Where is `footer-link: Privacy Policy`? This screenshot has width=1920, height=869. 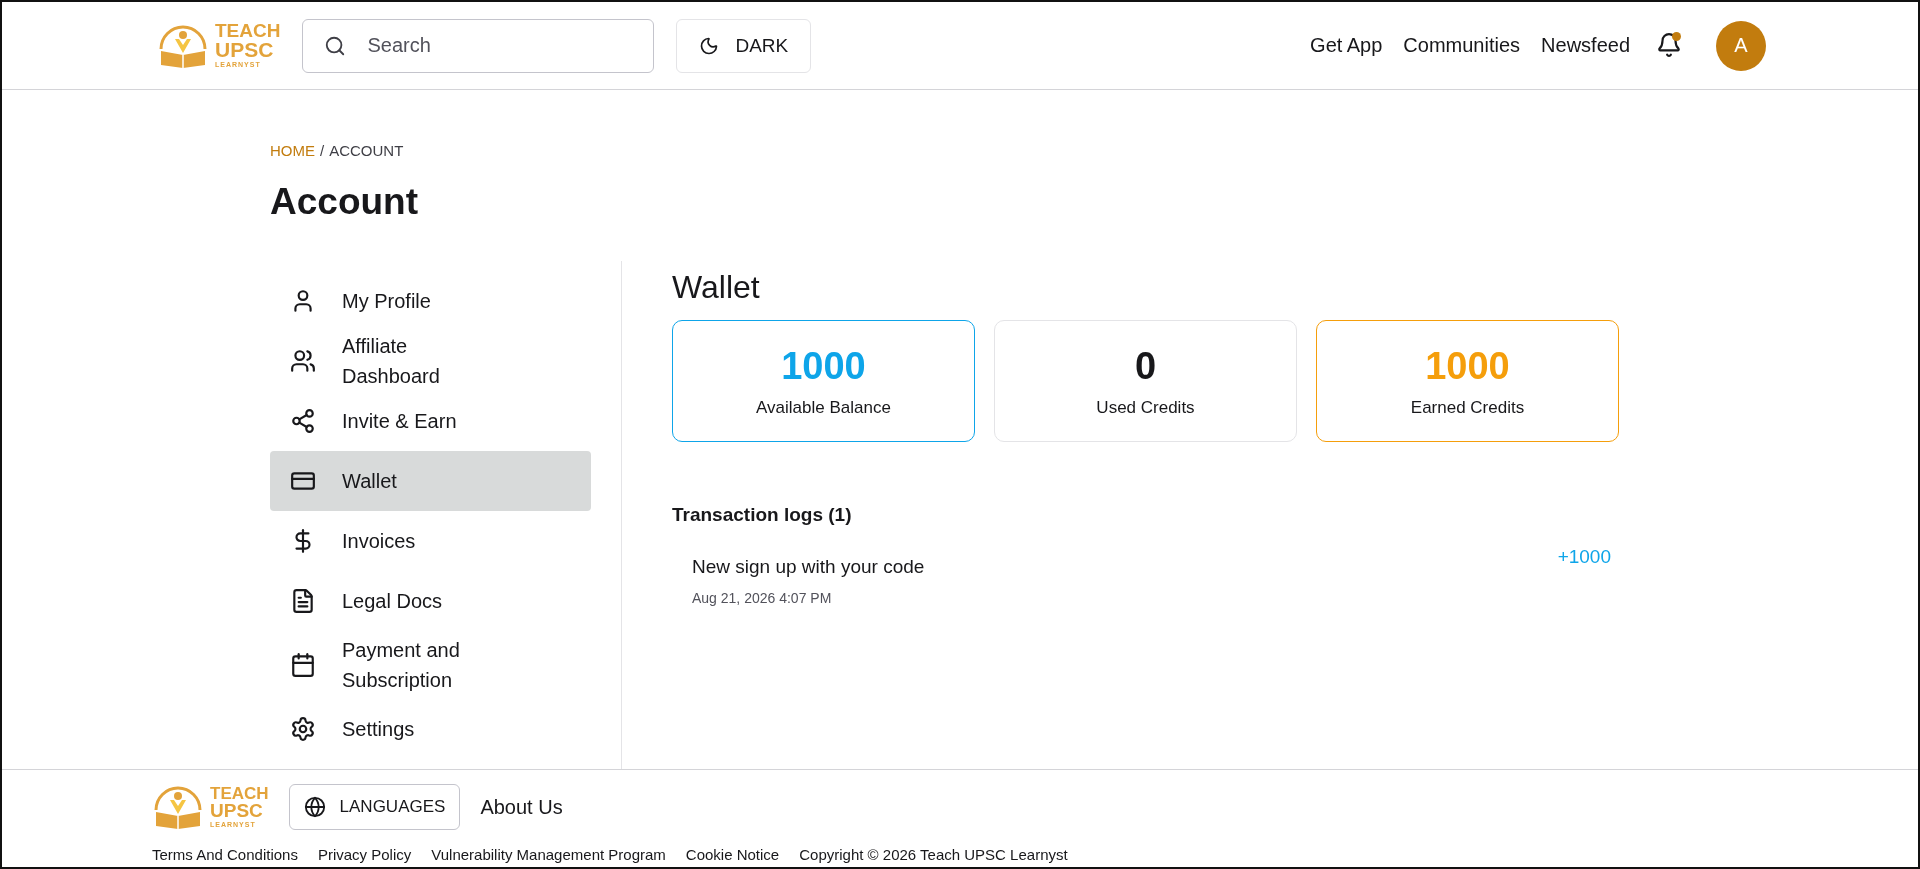 footer-link: Privacy Policy is located at coordinates (364, 854).